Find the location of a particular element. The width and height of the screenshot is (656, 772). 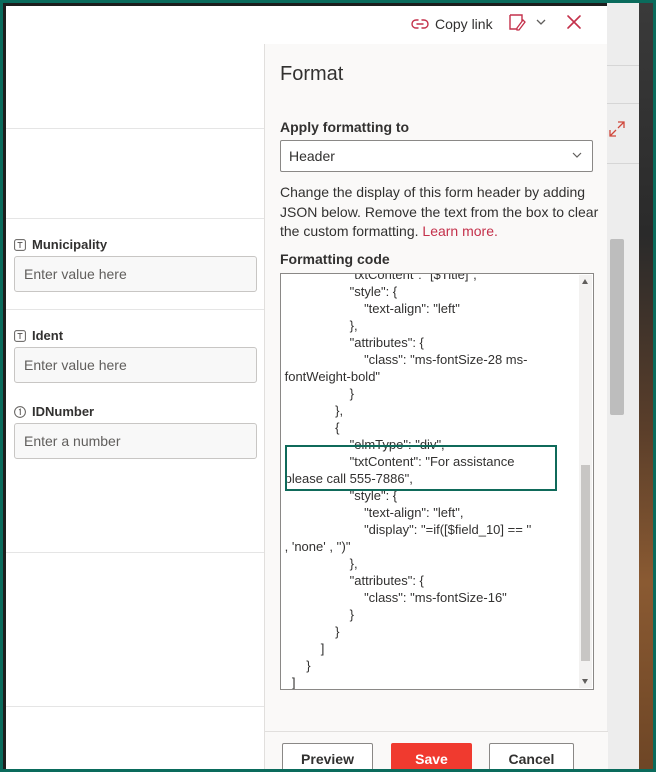

formatting-code-label: Formatting code is located at coordinates (335, 259).